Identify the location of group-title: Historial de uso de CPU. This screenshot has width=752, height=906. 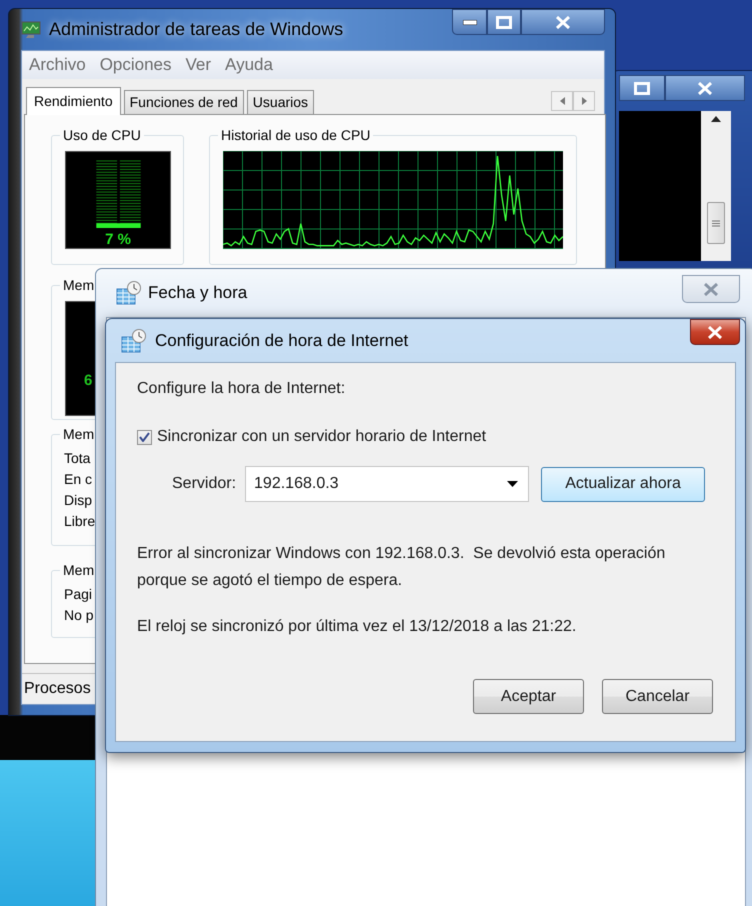
(296, 135).